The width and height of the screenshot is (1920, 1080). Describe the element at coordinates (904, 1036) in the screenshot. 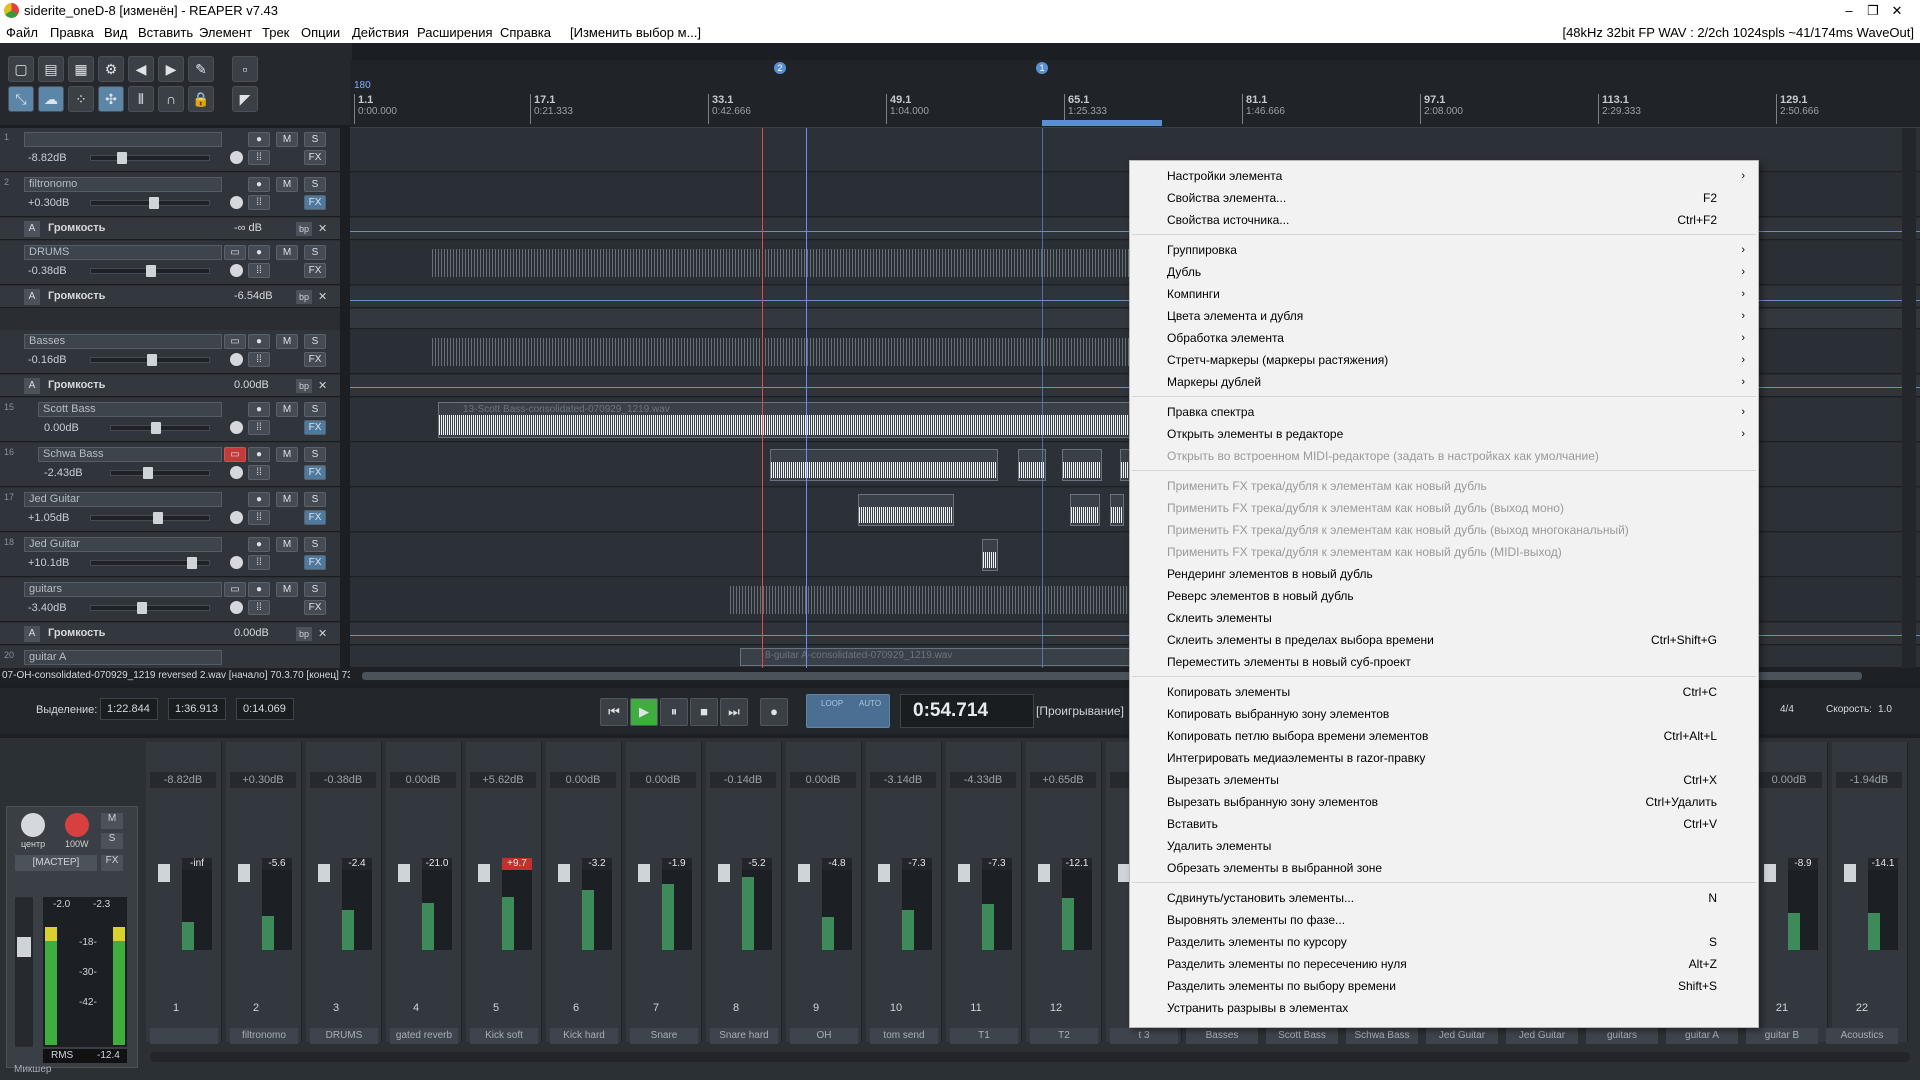

I see `strip-name: tom send` at that location.